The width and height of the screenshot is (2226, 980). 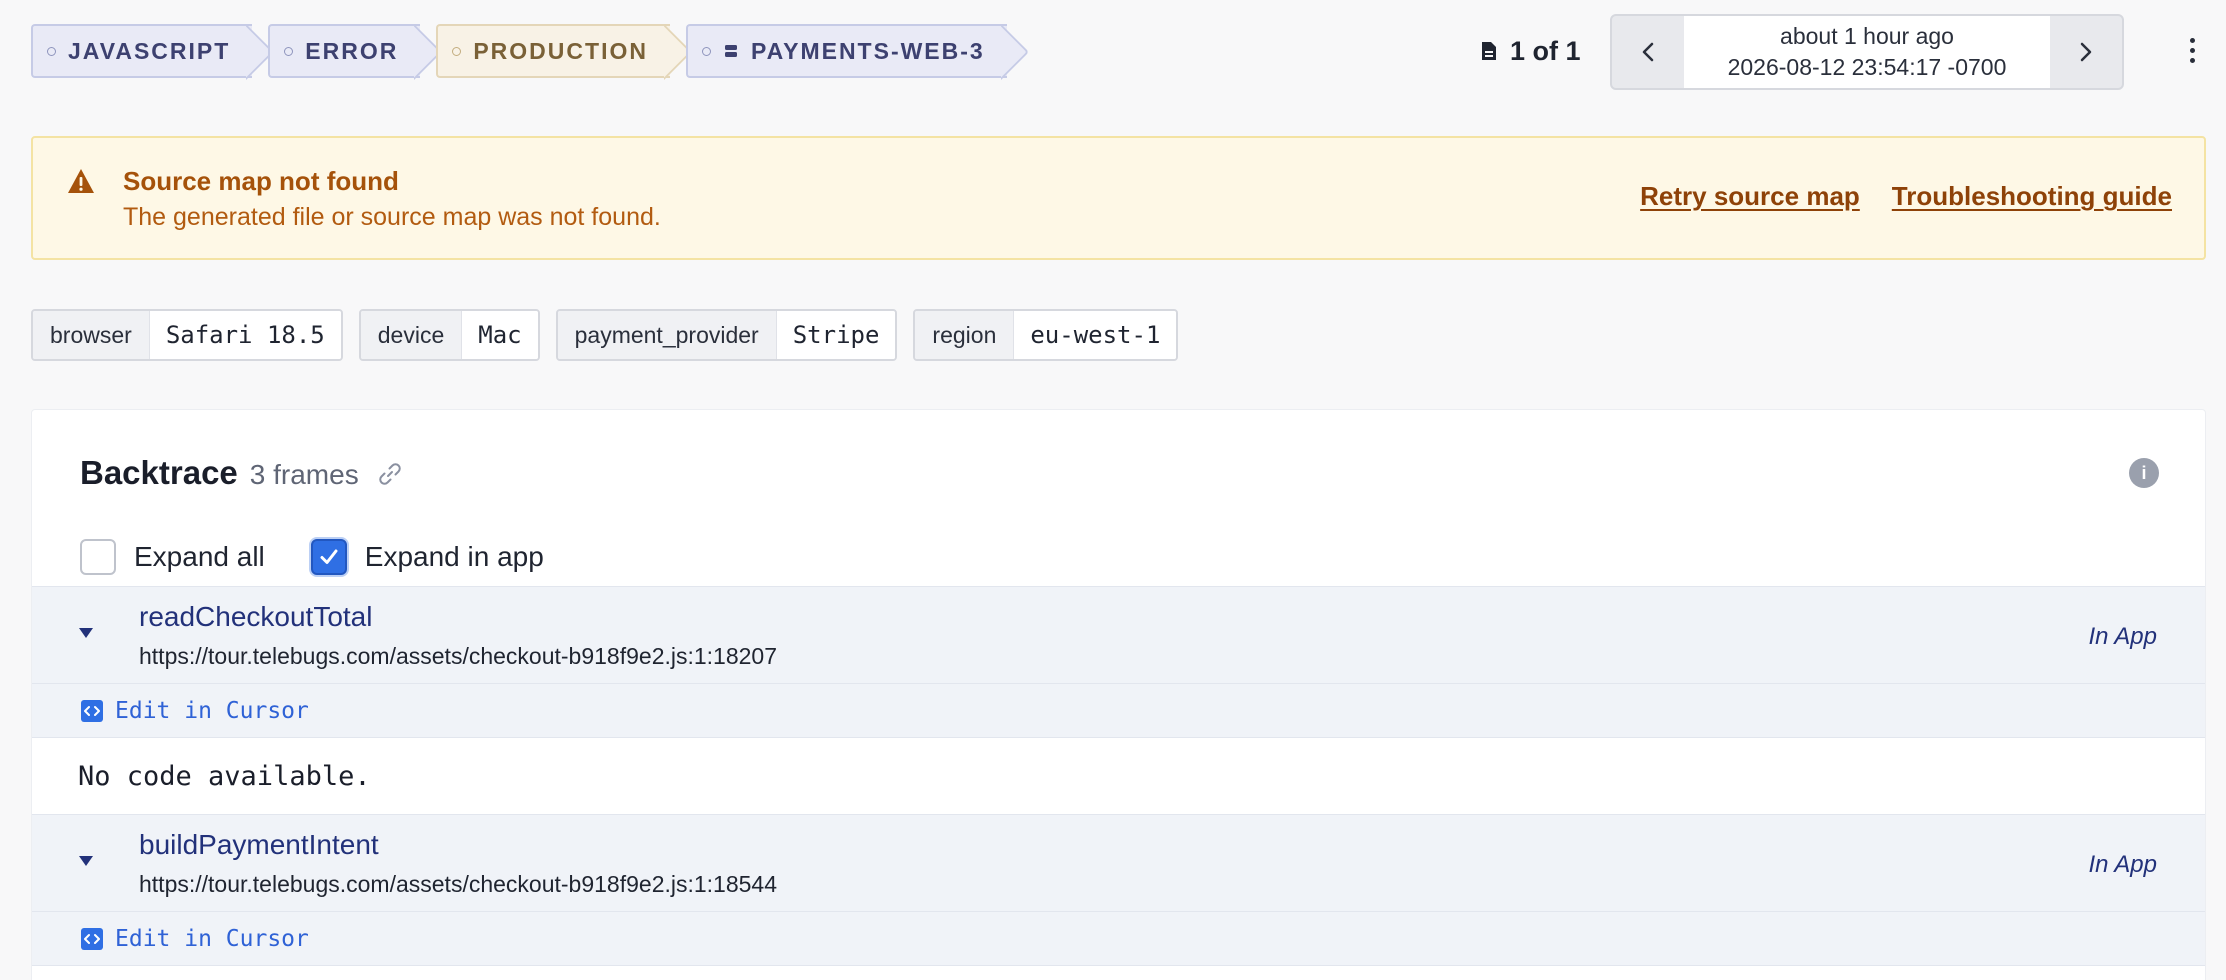 I want to click on tag-payment-provider: payment_provider Stripe, so click(x=726, y=335).